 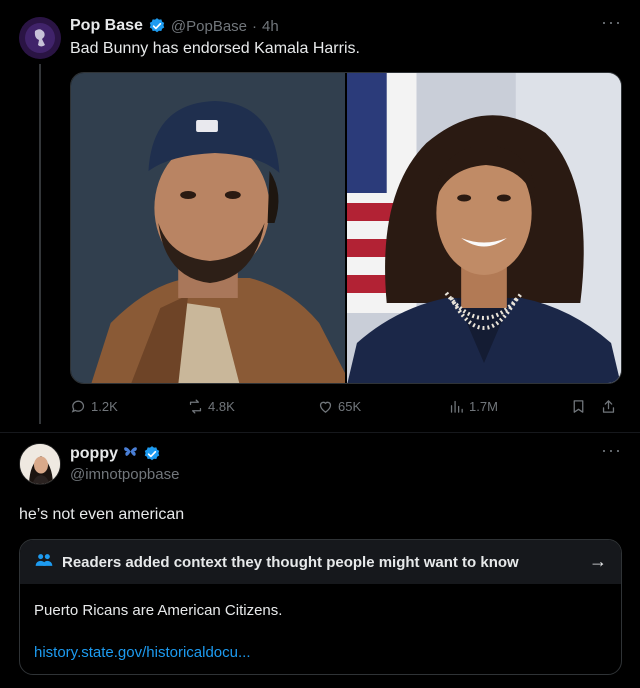 What do you see at coordinates (270, 26) in the screenshot?
I see `post-time: 4h` at bounding box center [270, 26].